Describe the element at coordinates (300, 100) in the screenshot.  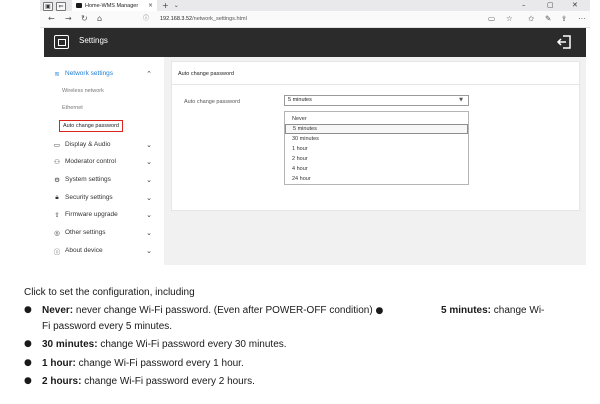
I see `select-value: 5 minutes` at that location.